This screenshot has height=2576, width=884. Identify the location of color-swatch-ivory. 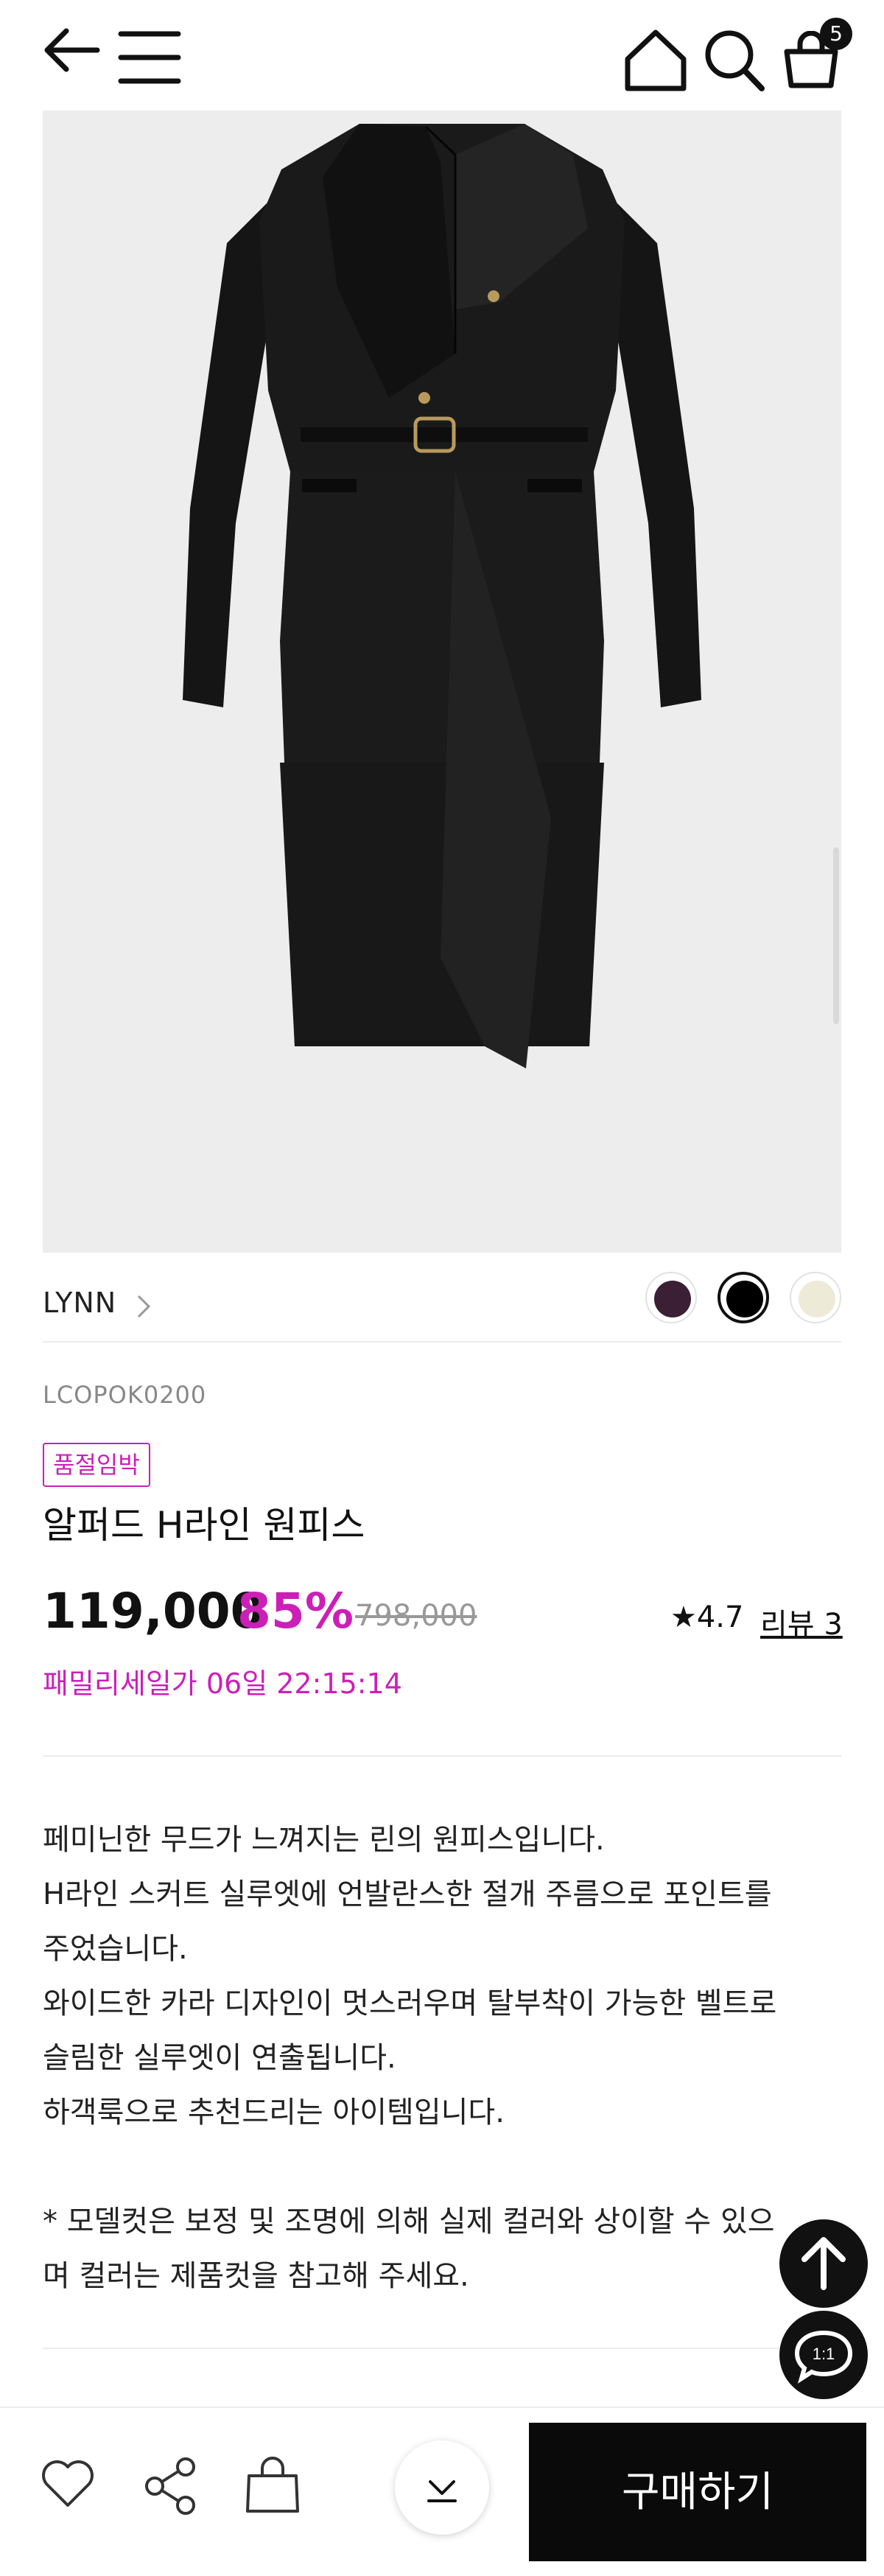
(816, 1297).